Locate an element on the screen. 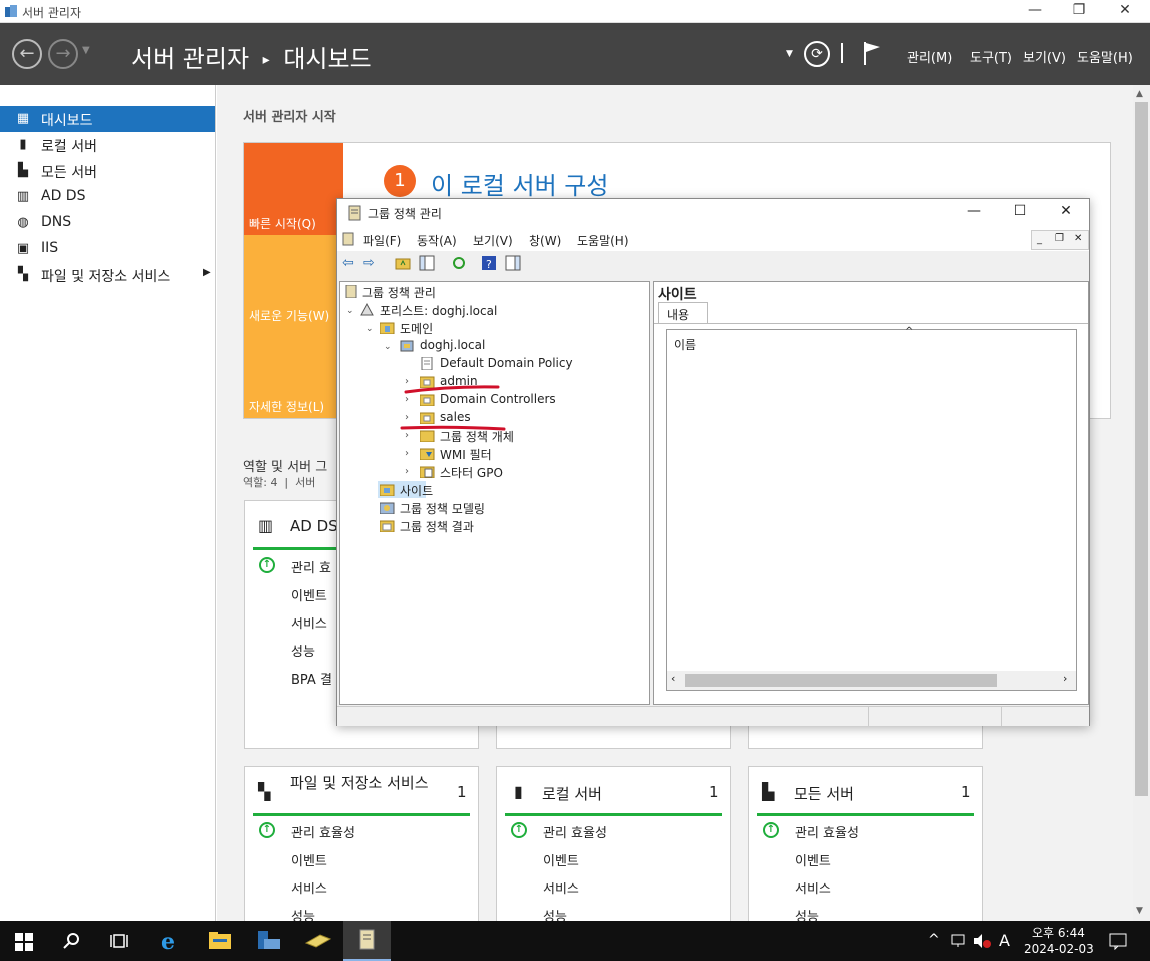 The width and height of the screenshot is (1150, 961). action-center-icon is located at coordinates (1118, 941).